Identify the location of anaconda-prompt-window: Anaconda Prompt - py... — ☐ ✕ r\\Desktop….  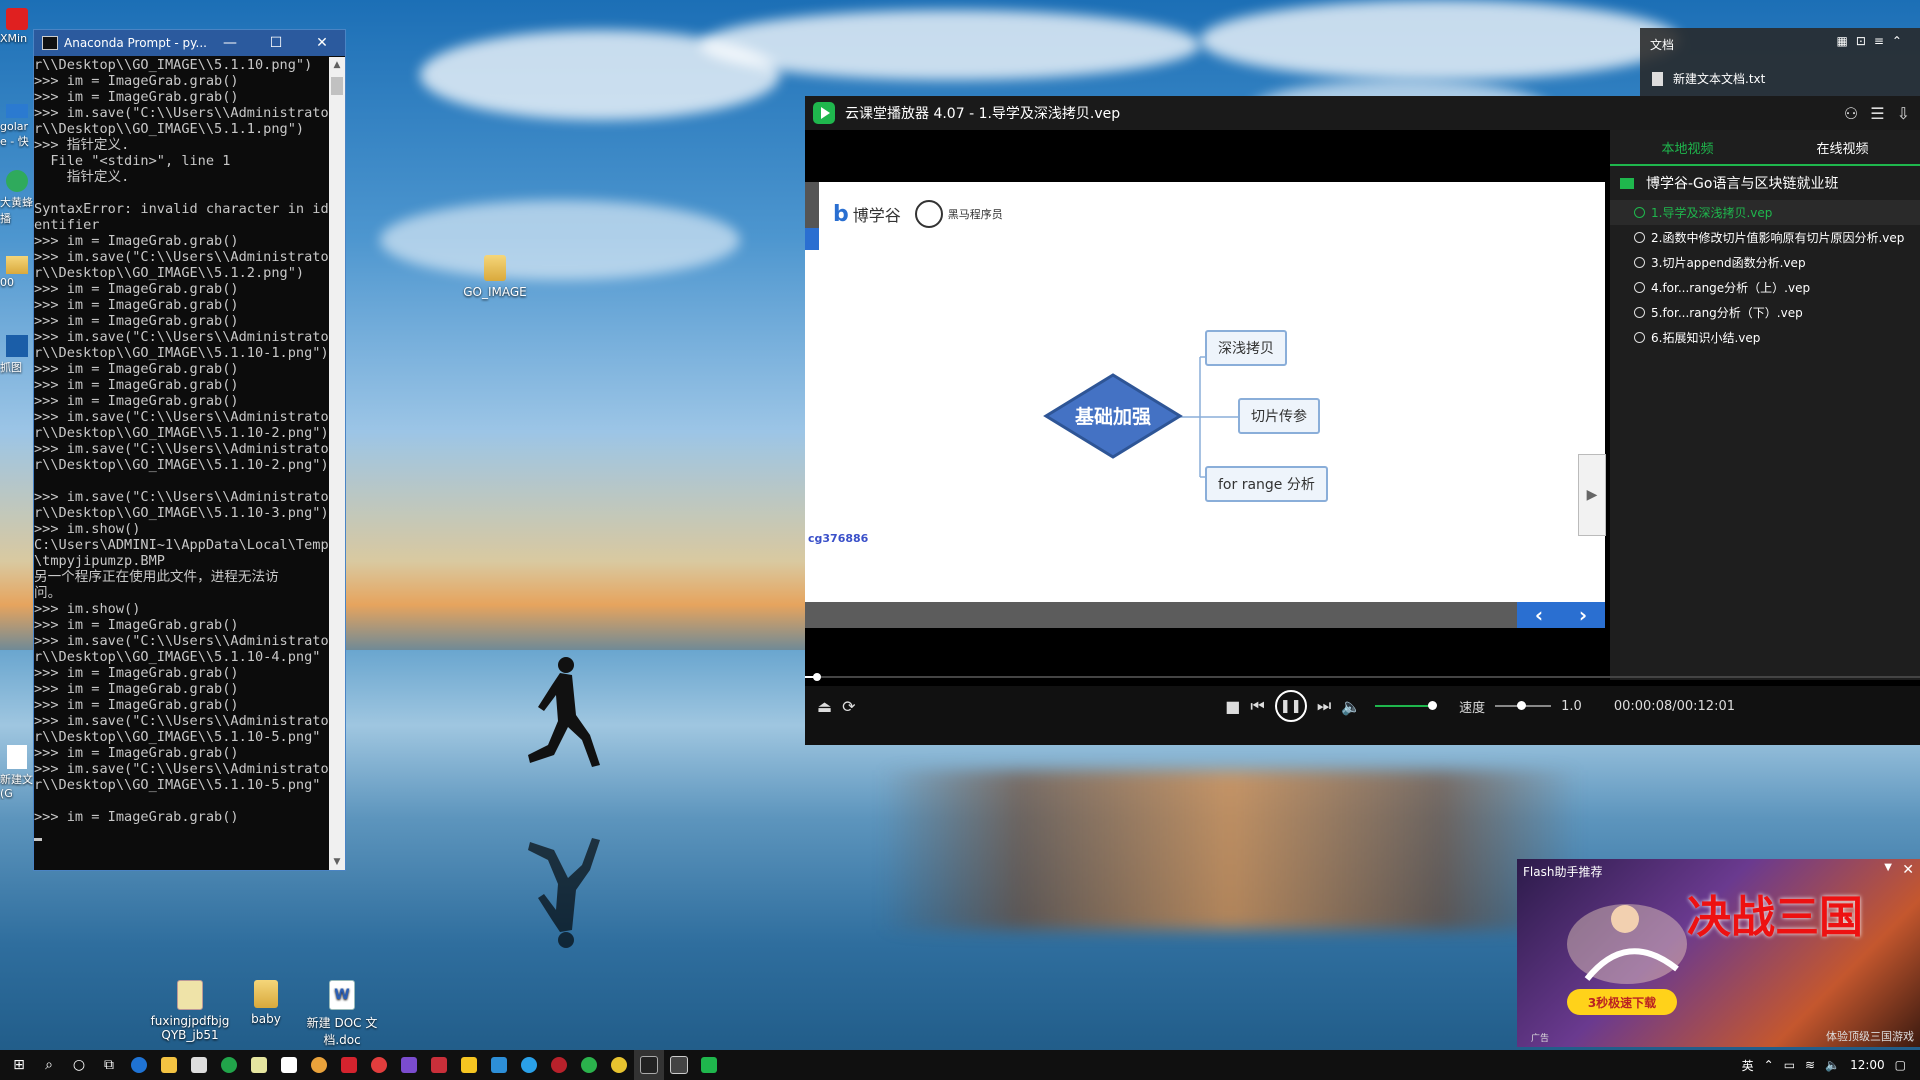
(189, 450).